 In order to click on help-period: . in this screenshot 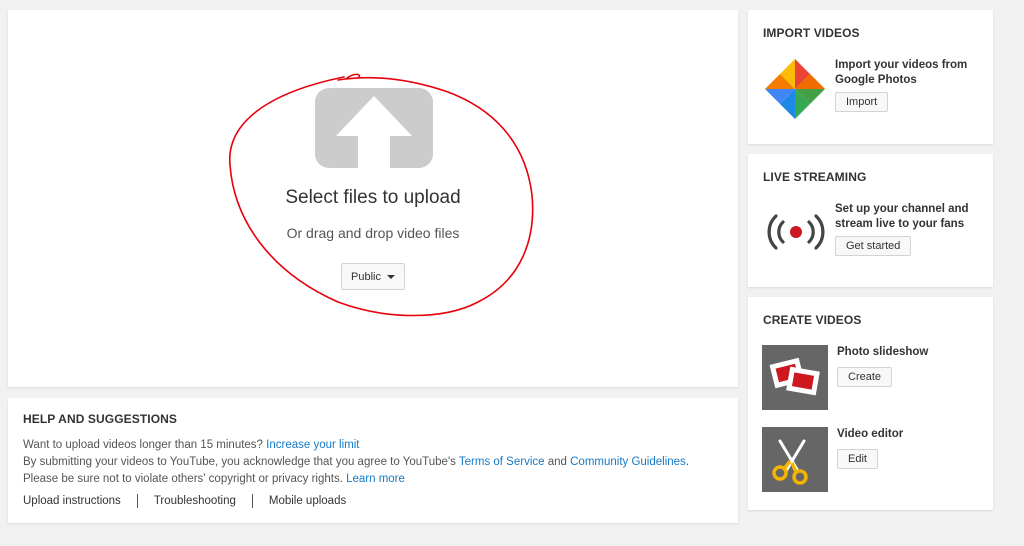, I will do `click(687, 462)`.